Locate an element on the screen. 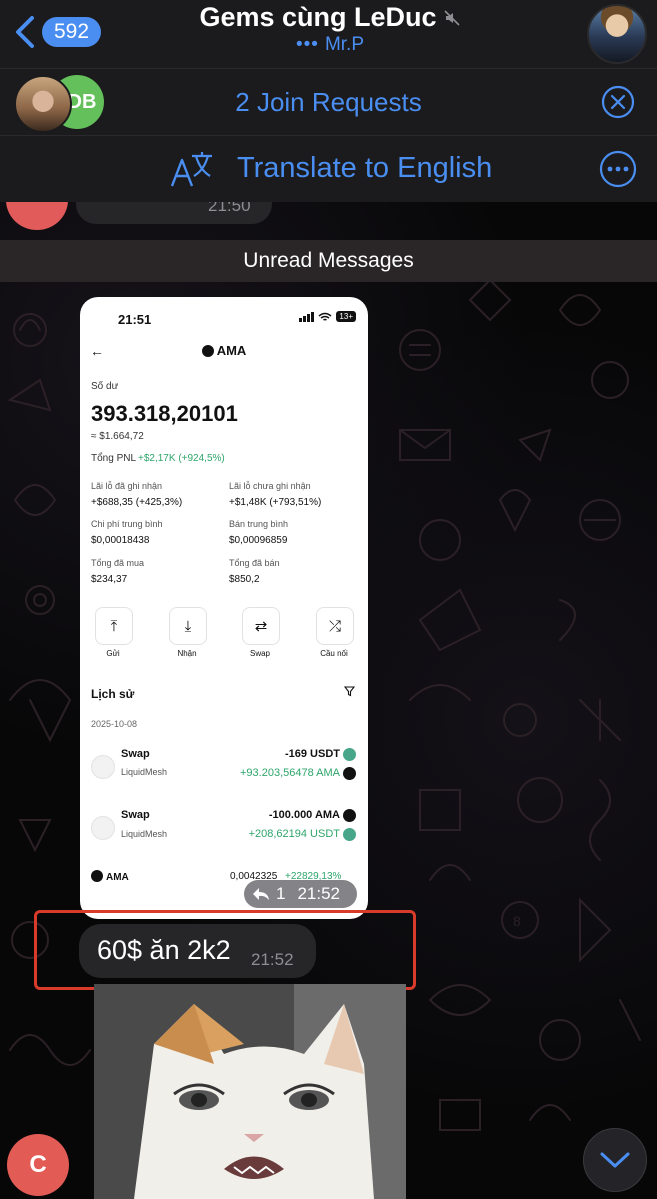 The image size is (657, 1199). balance-value: 393.318,20101 is located at coordinates (164, 413).